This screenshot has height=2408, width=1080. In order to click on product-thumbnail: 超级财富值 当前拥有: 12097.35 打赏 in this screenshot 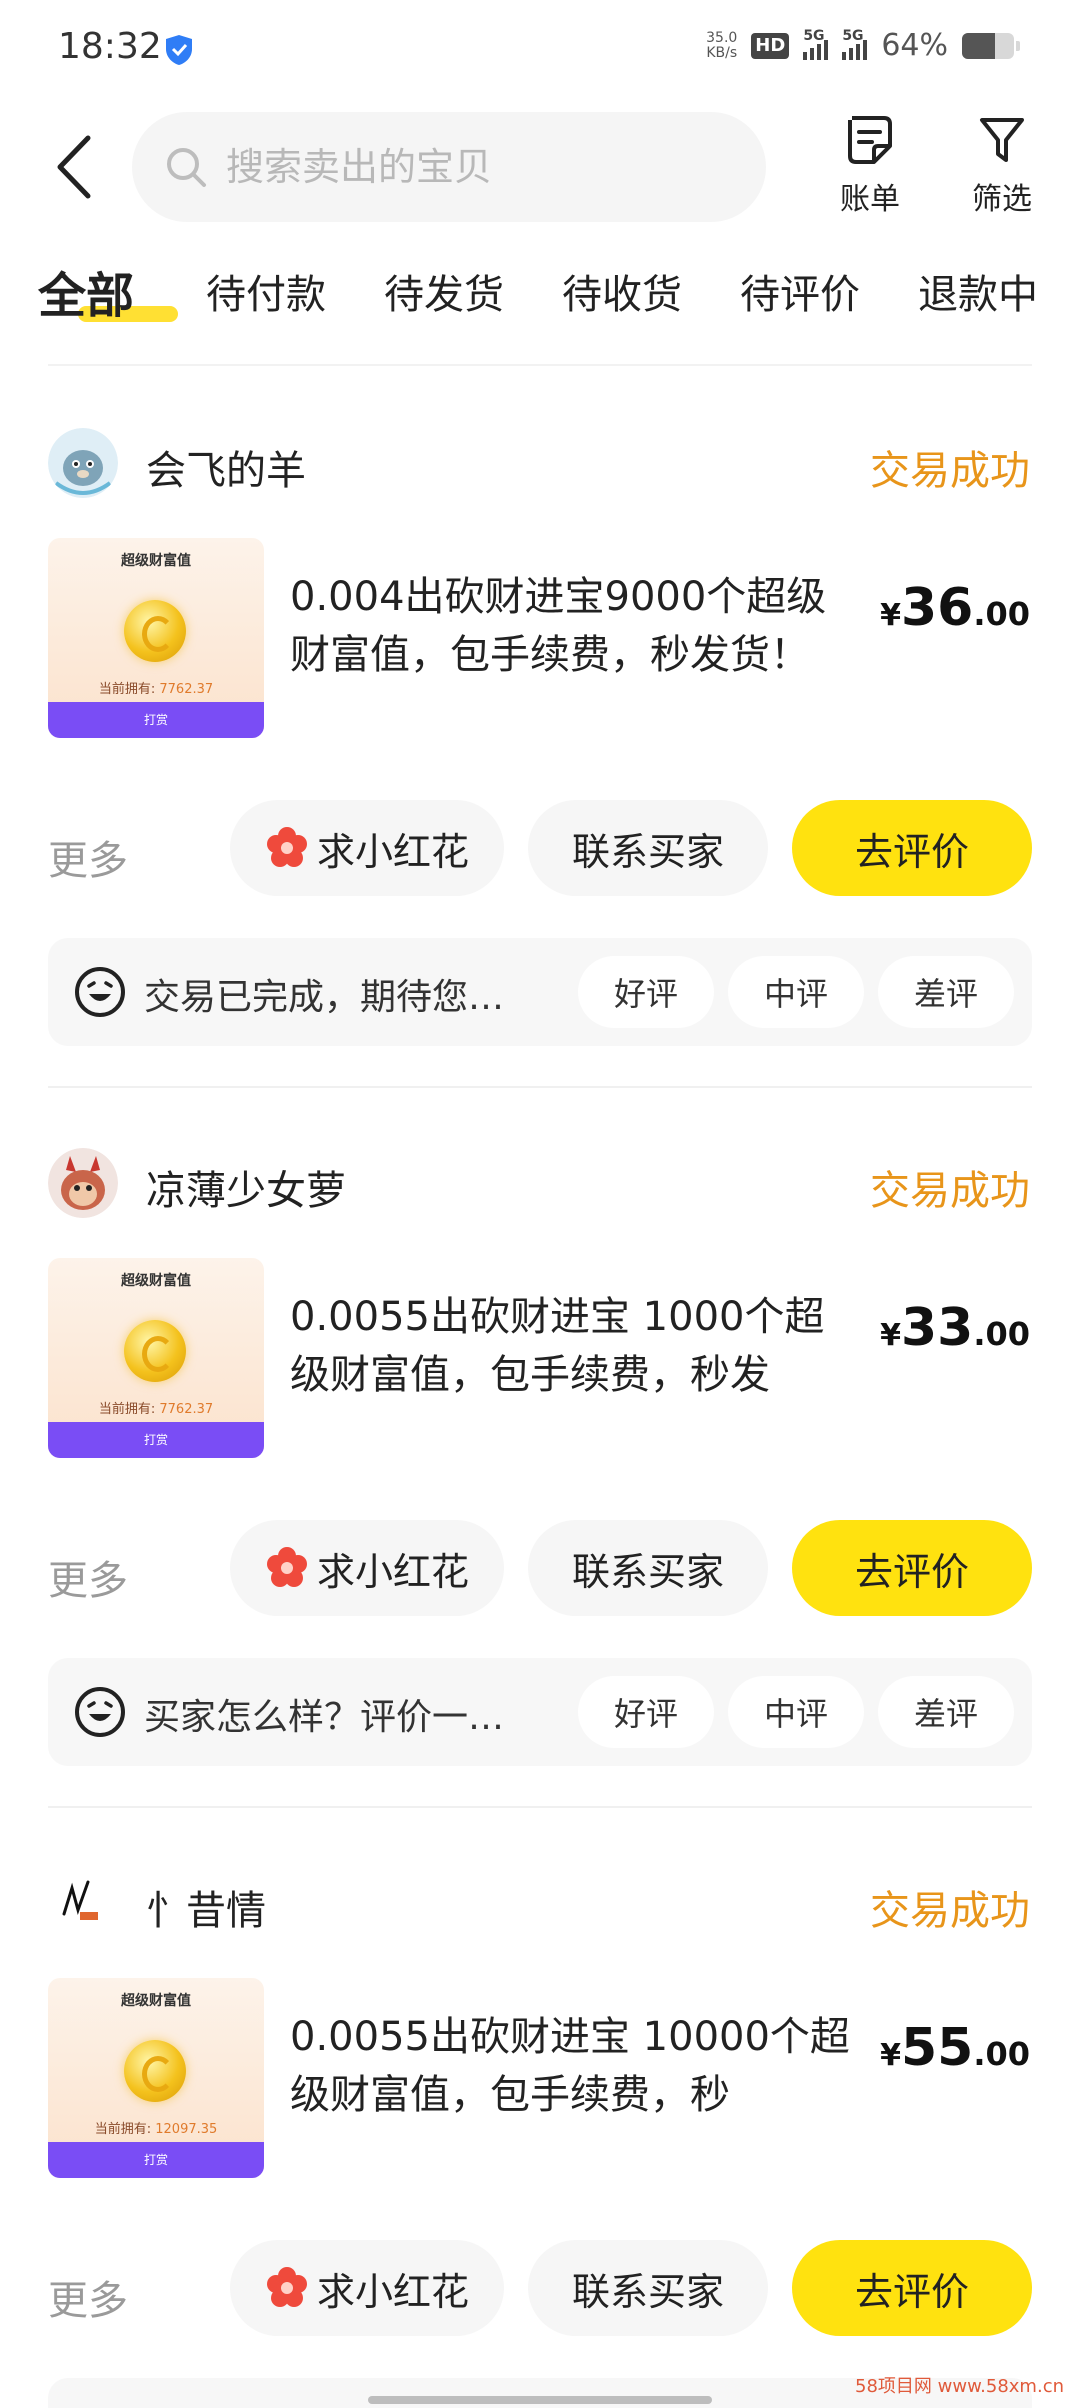, I will do `click(156, 2078)`.